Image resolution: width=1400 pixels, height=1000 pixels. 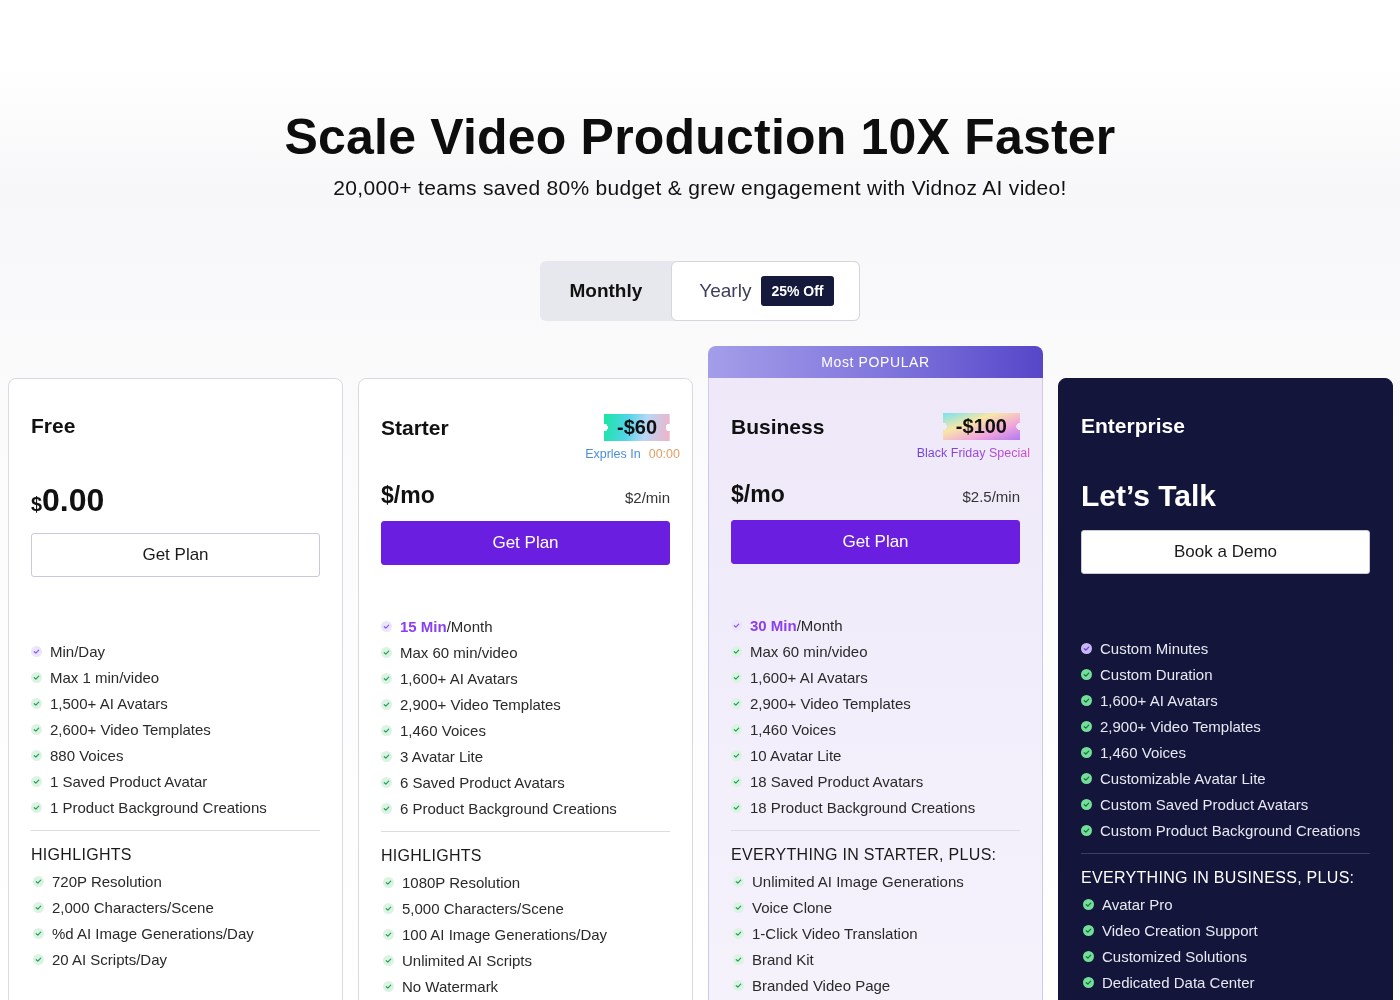 I want to click on feature-text: 3 Avatar Lite, so click(x=442, y=756).